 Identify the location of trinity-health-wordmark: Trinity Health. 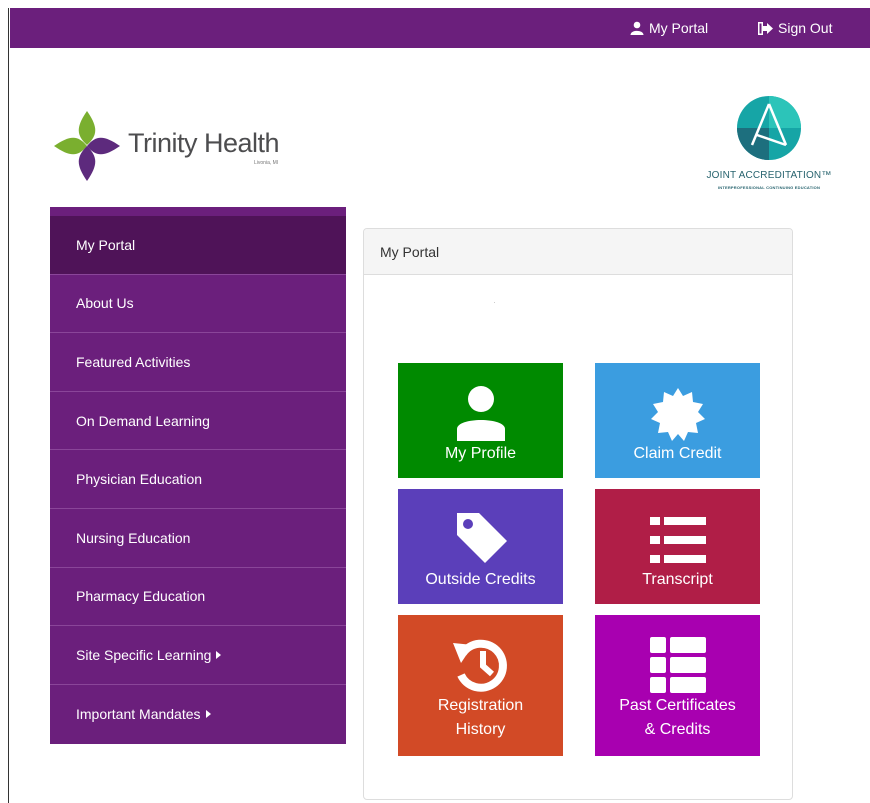
(204, 142).